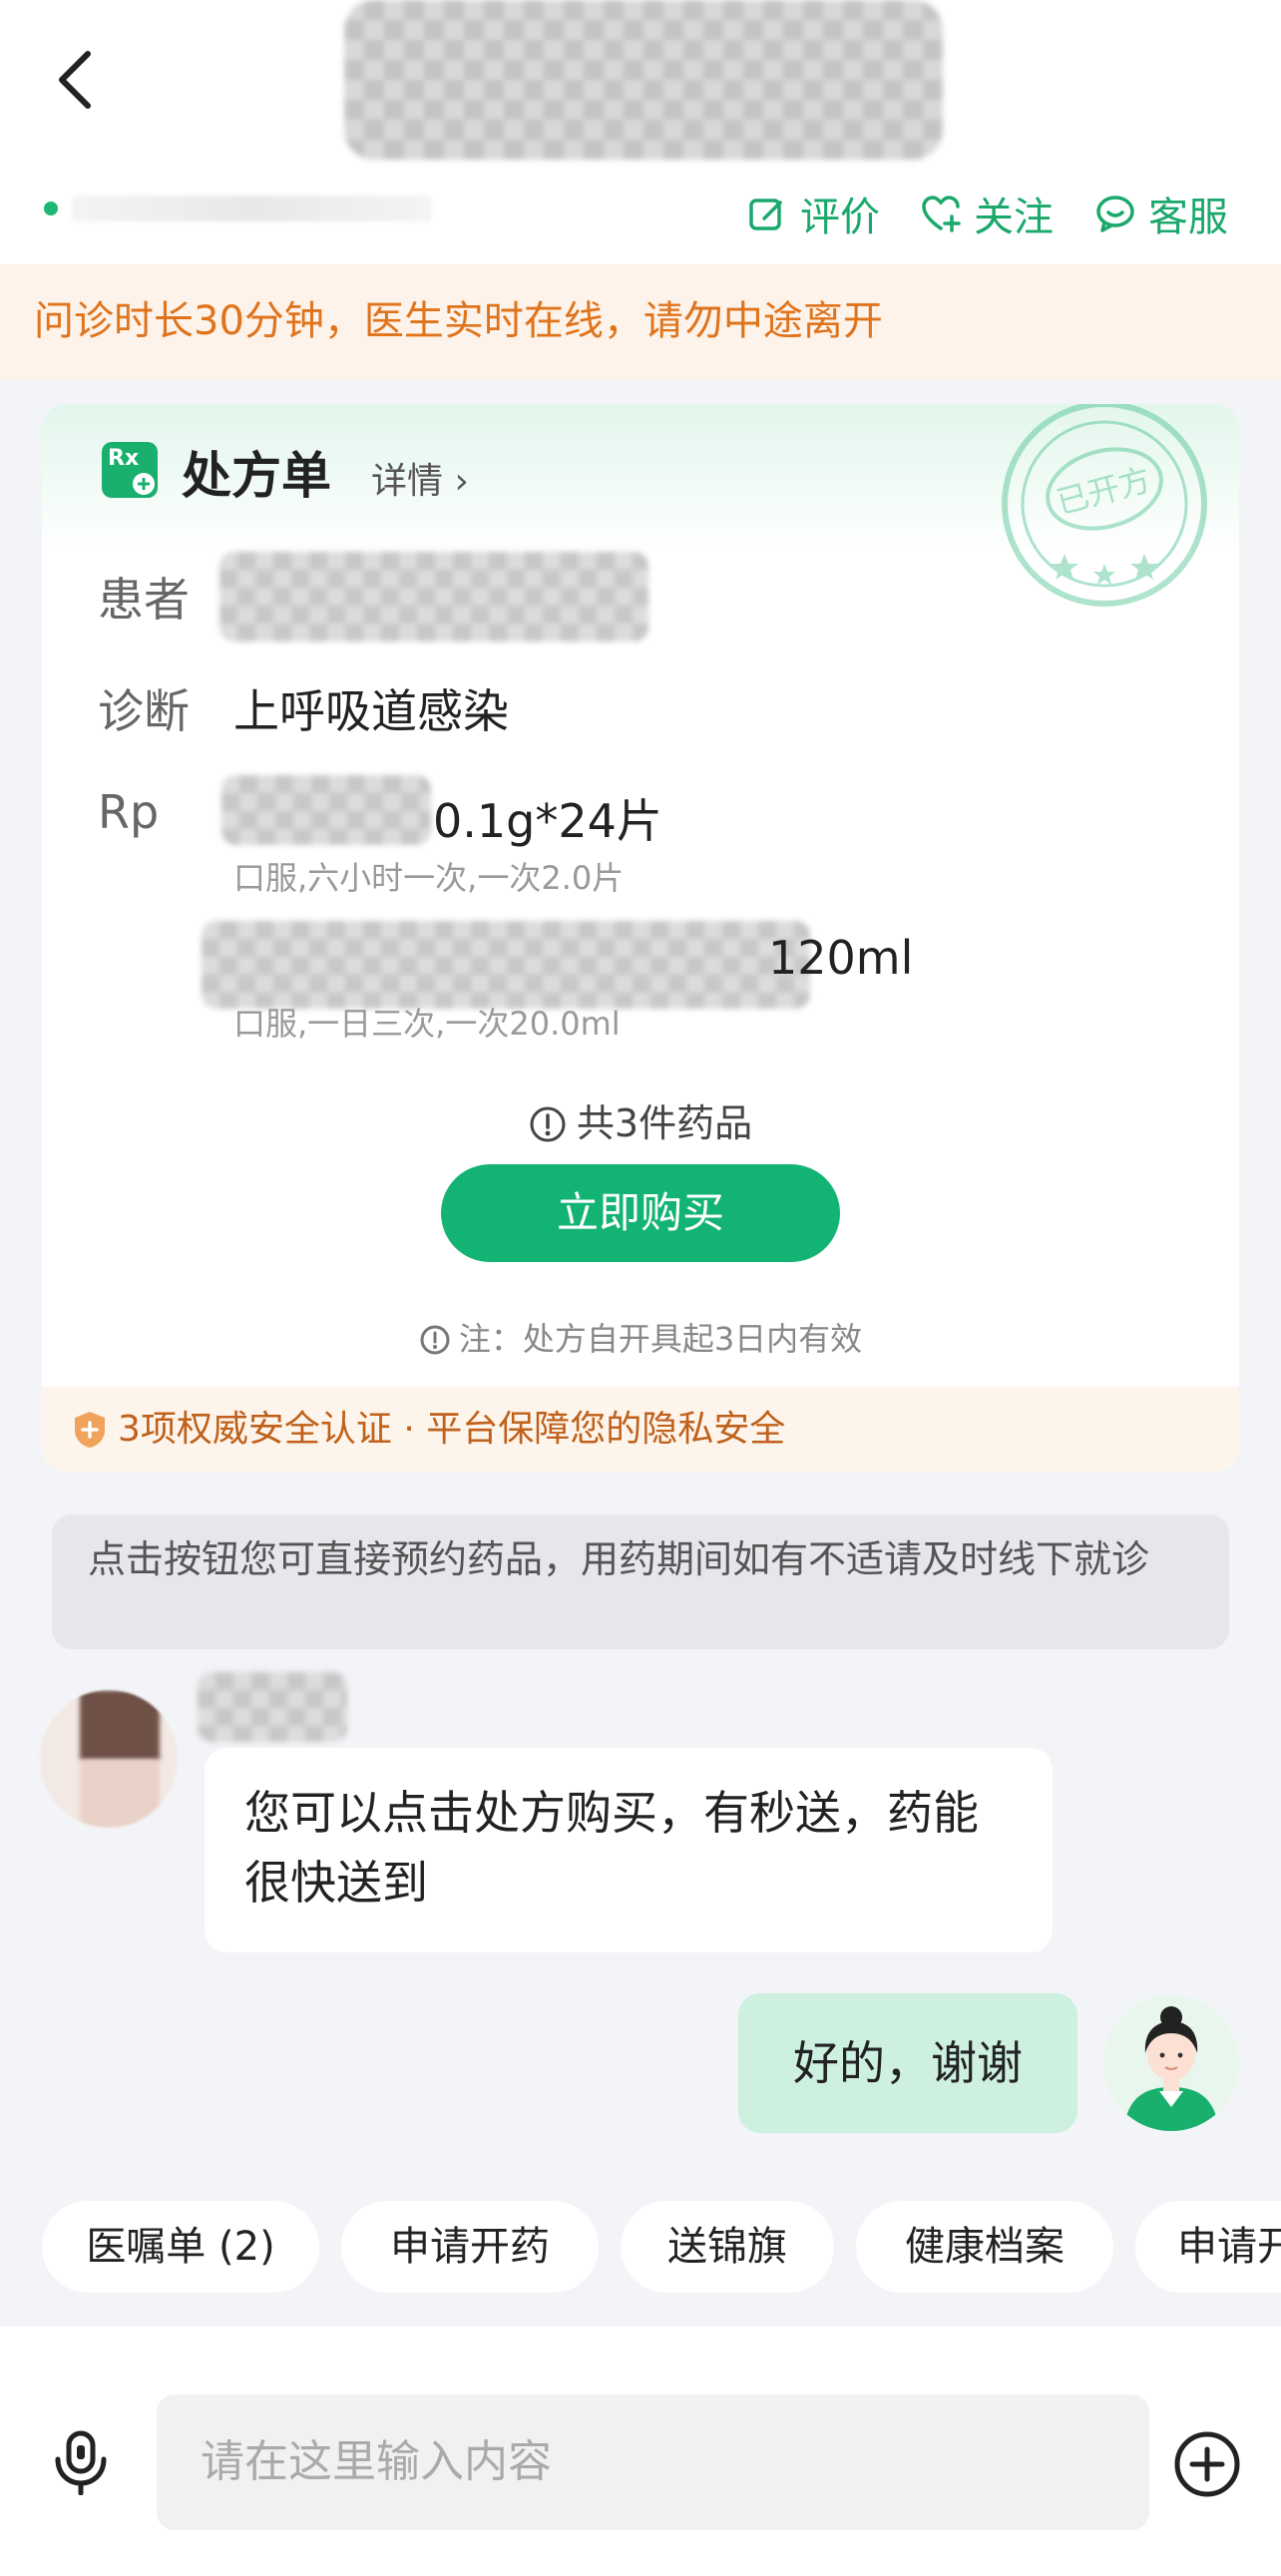 The height and width of the screenshot is (2576, 1281). What do you see at coordinates (144, 711) in the screenshot?
I see `diagnosis-label: 诊断` at bounding box center [144, 711].